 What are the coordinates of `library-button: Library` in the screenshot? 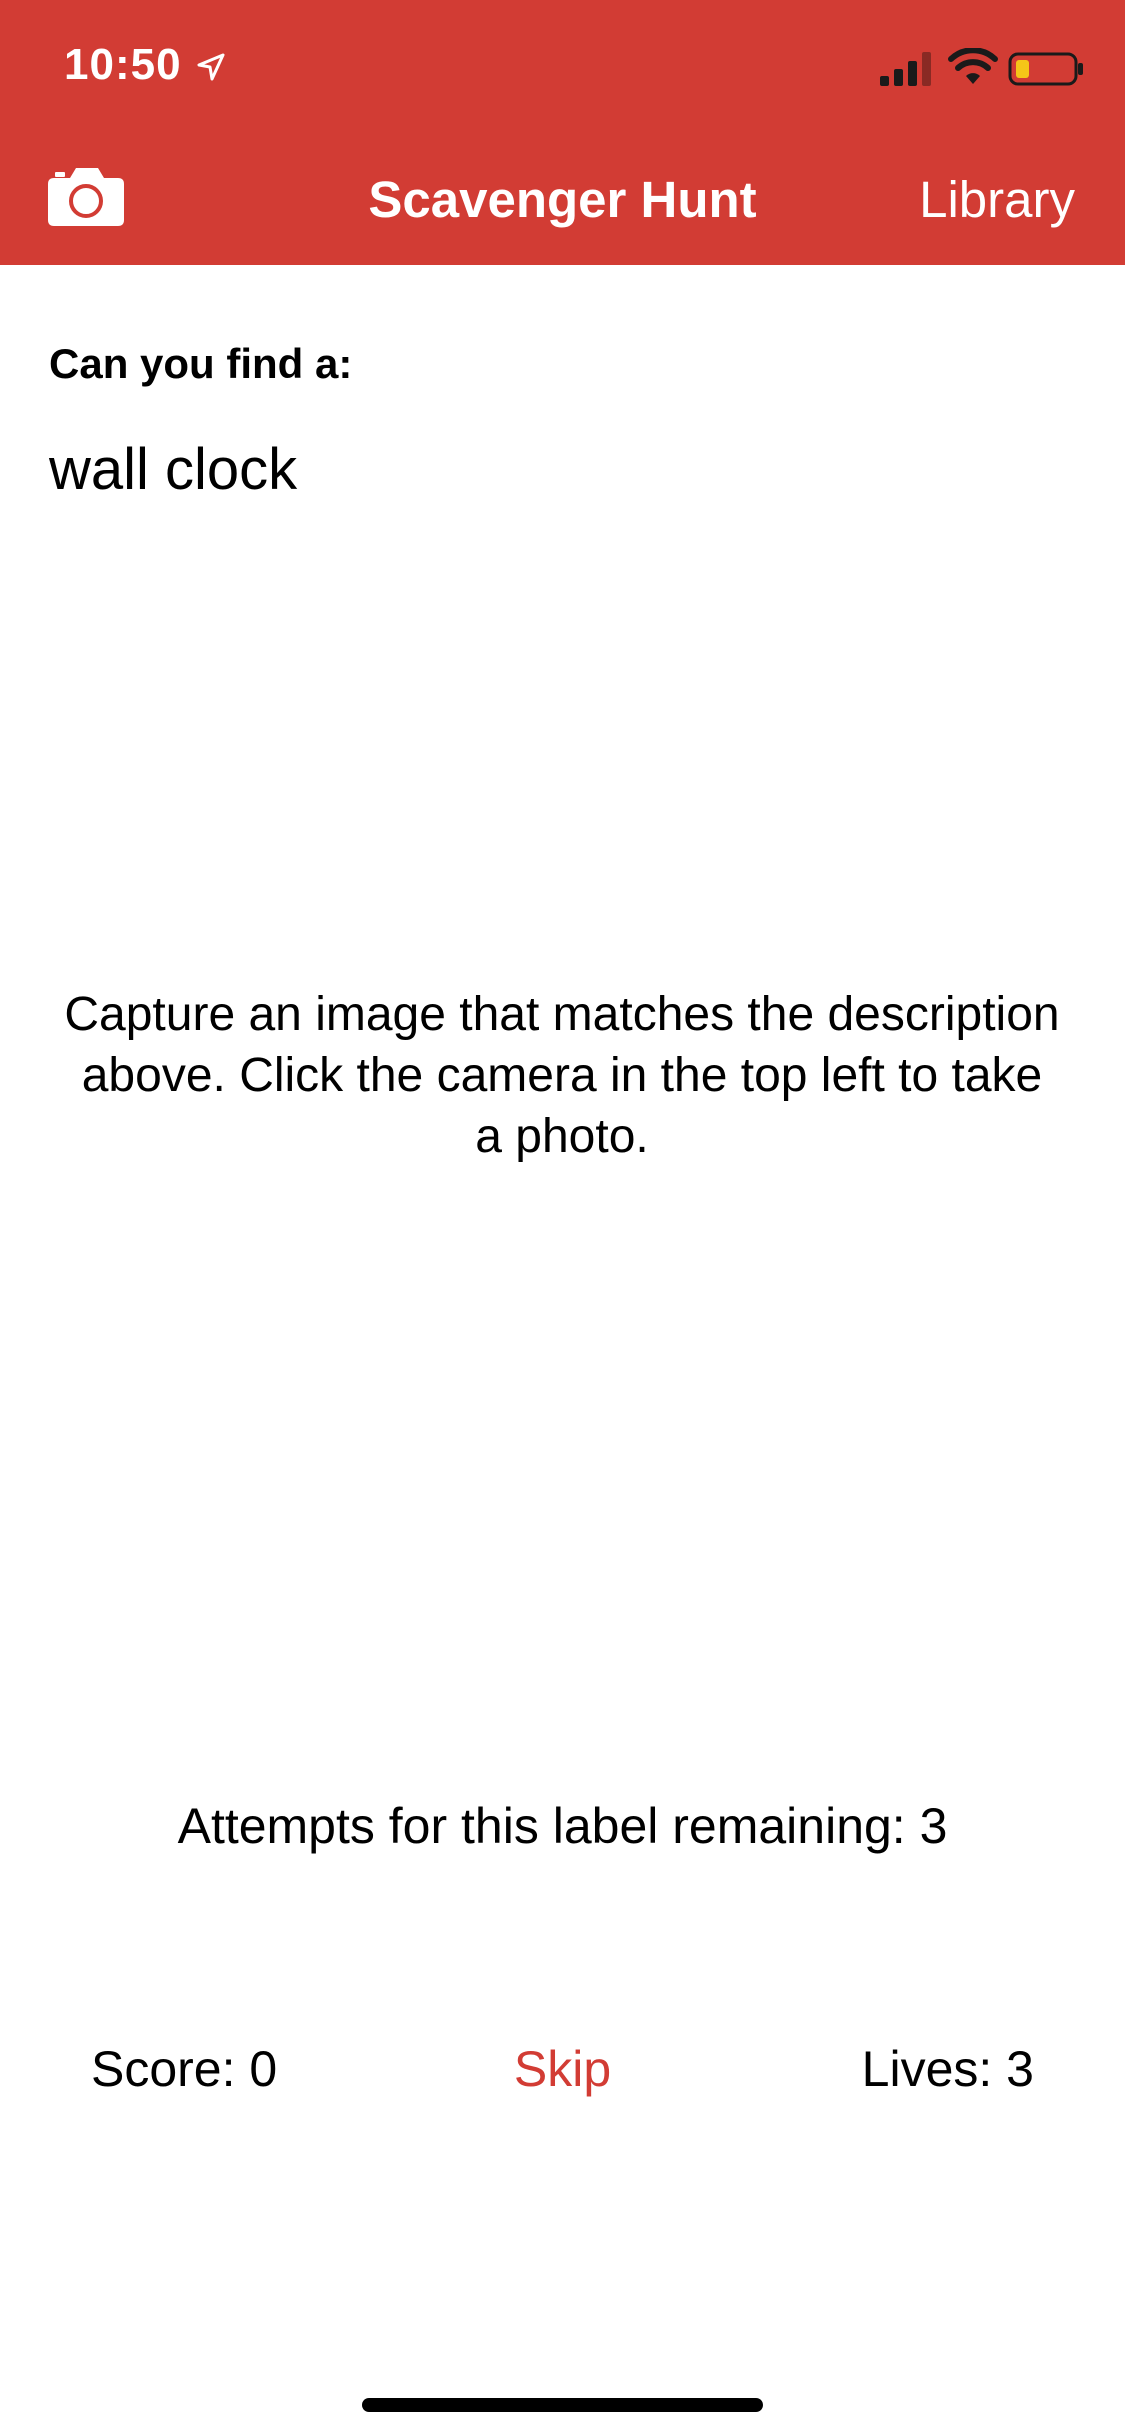 It's located at (997, 199).